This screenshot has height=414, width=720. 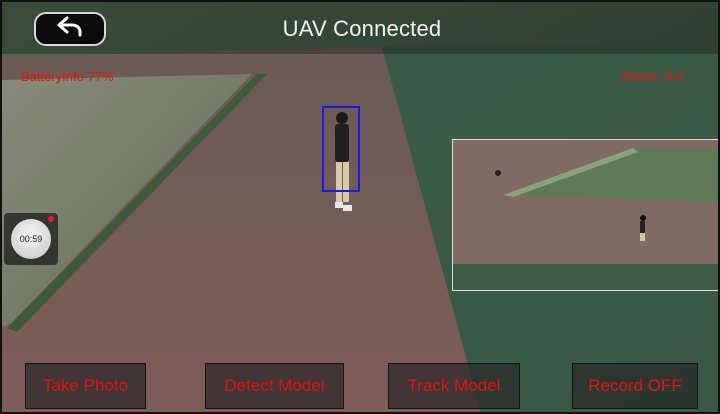 I want to click on tracking-bounding-box, so click(x=341, y=149).